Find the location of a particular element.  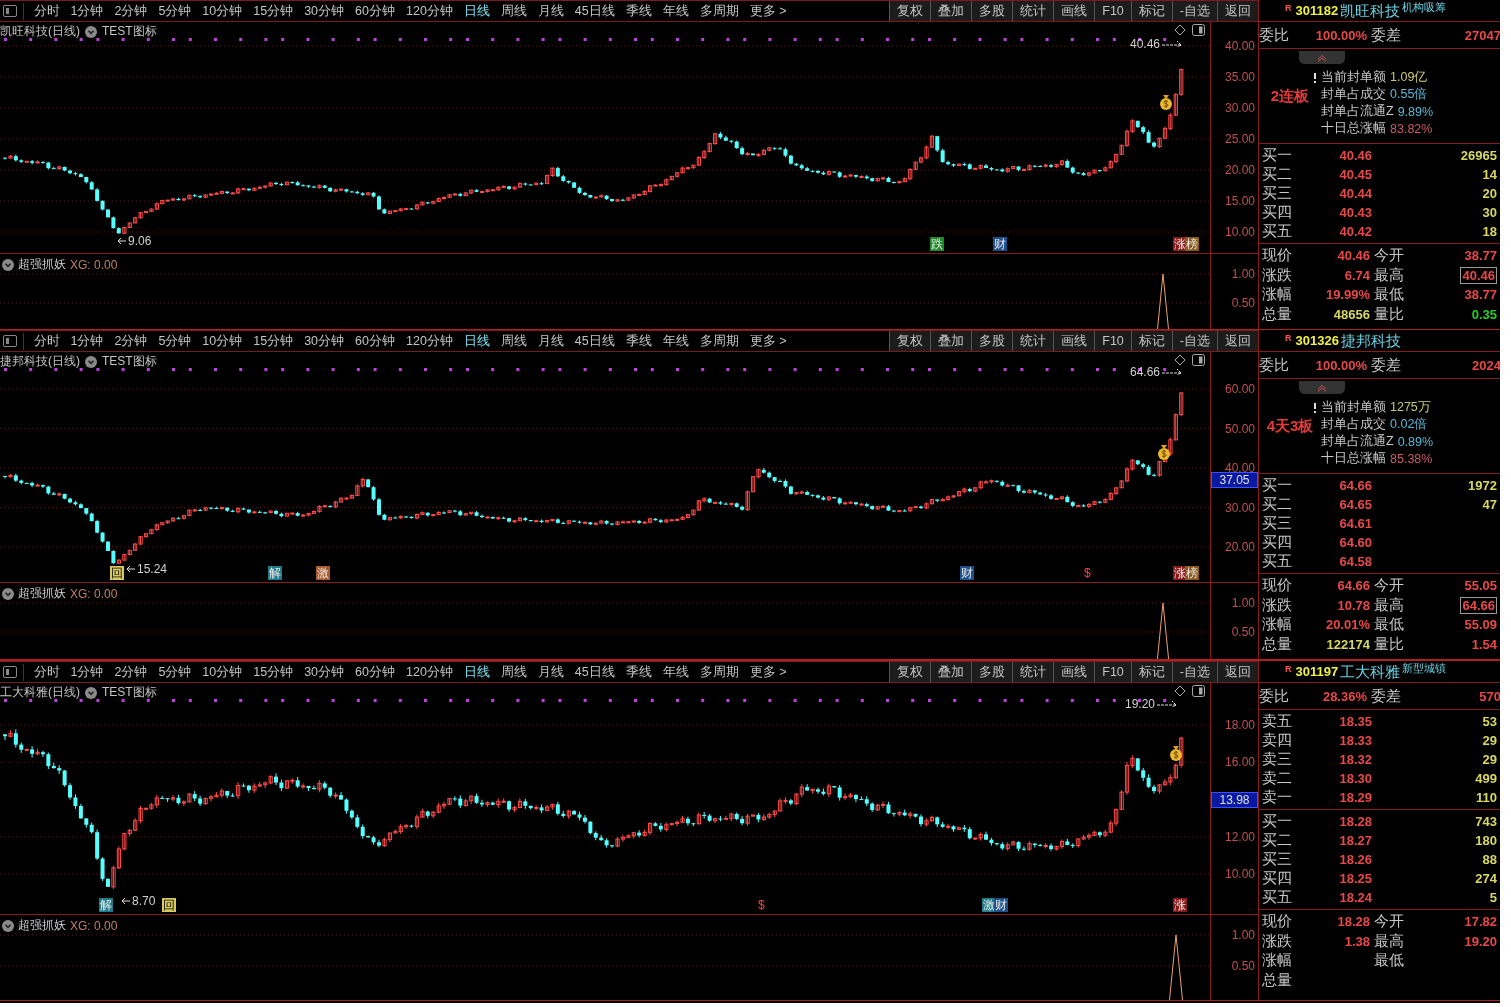

order-price: 18.25 is located at coordinates (1355, 878).